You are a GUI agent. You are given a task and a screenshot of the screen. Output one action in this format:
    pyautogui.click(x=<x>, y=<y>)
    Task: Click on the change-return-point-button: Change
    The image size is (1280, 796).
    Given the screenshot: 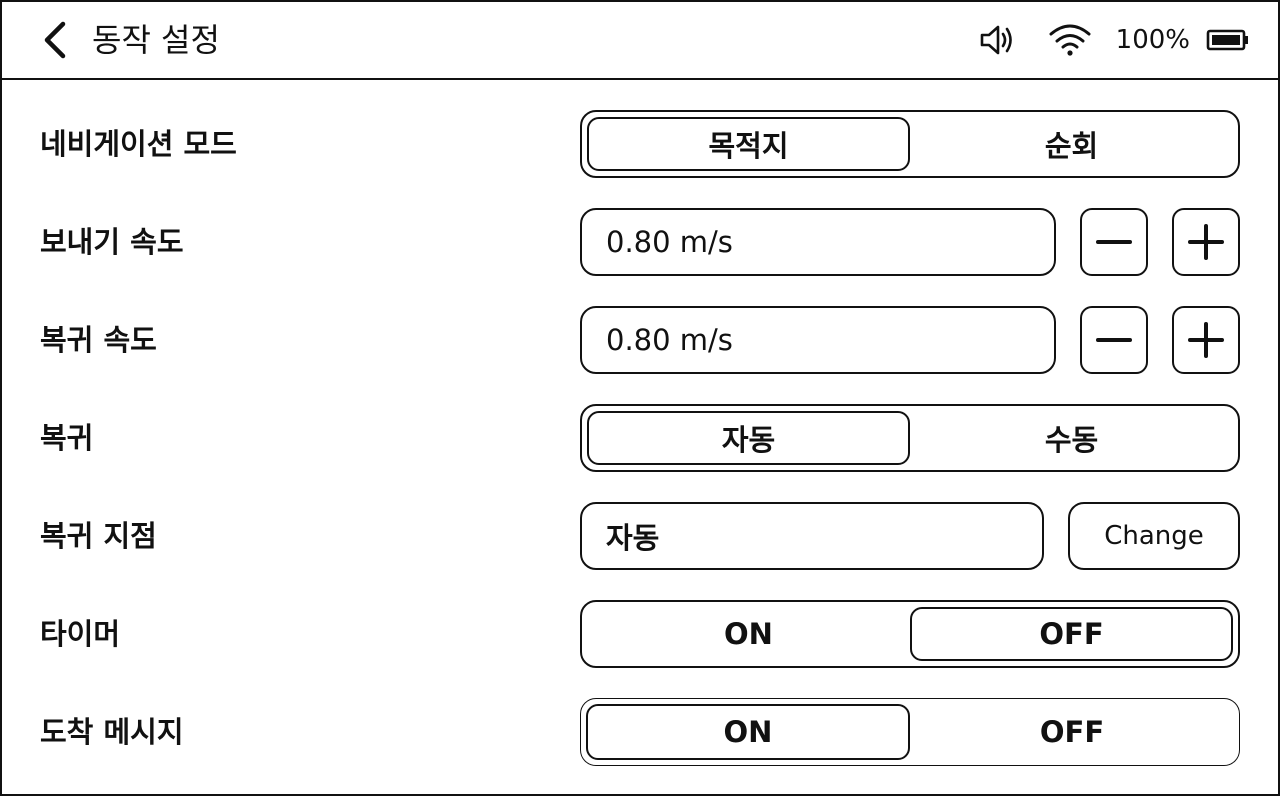 What is the action you would take?
    pyautogui.click(x=1154, y=536)
    